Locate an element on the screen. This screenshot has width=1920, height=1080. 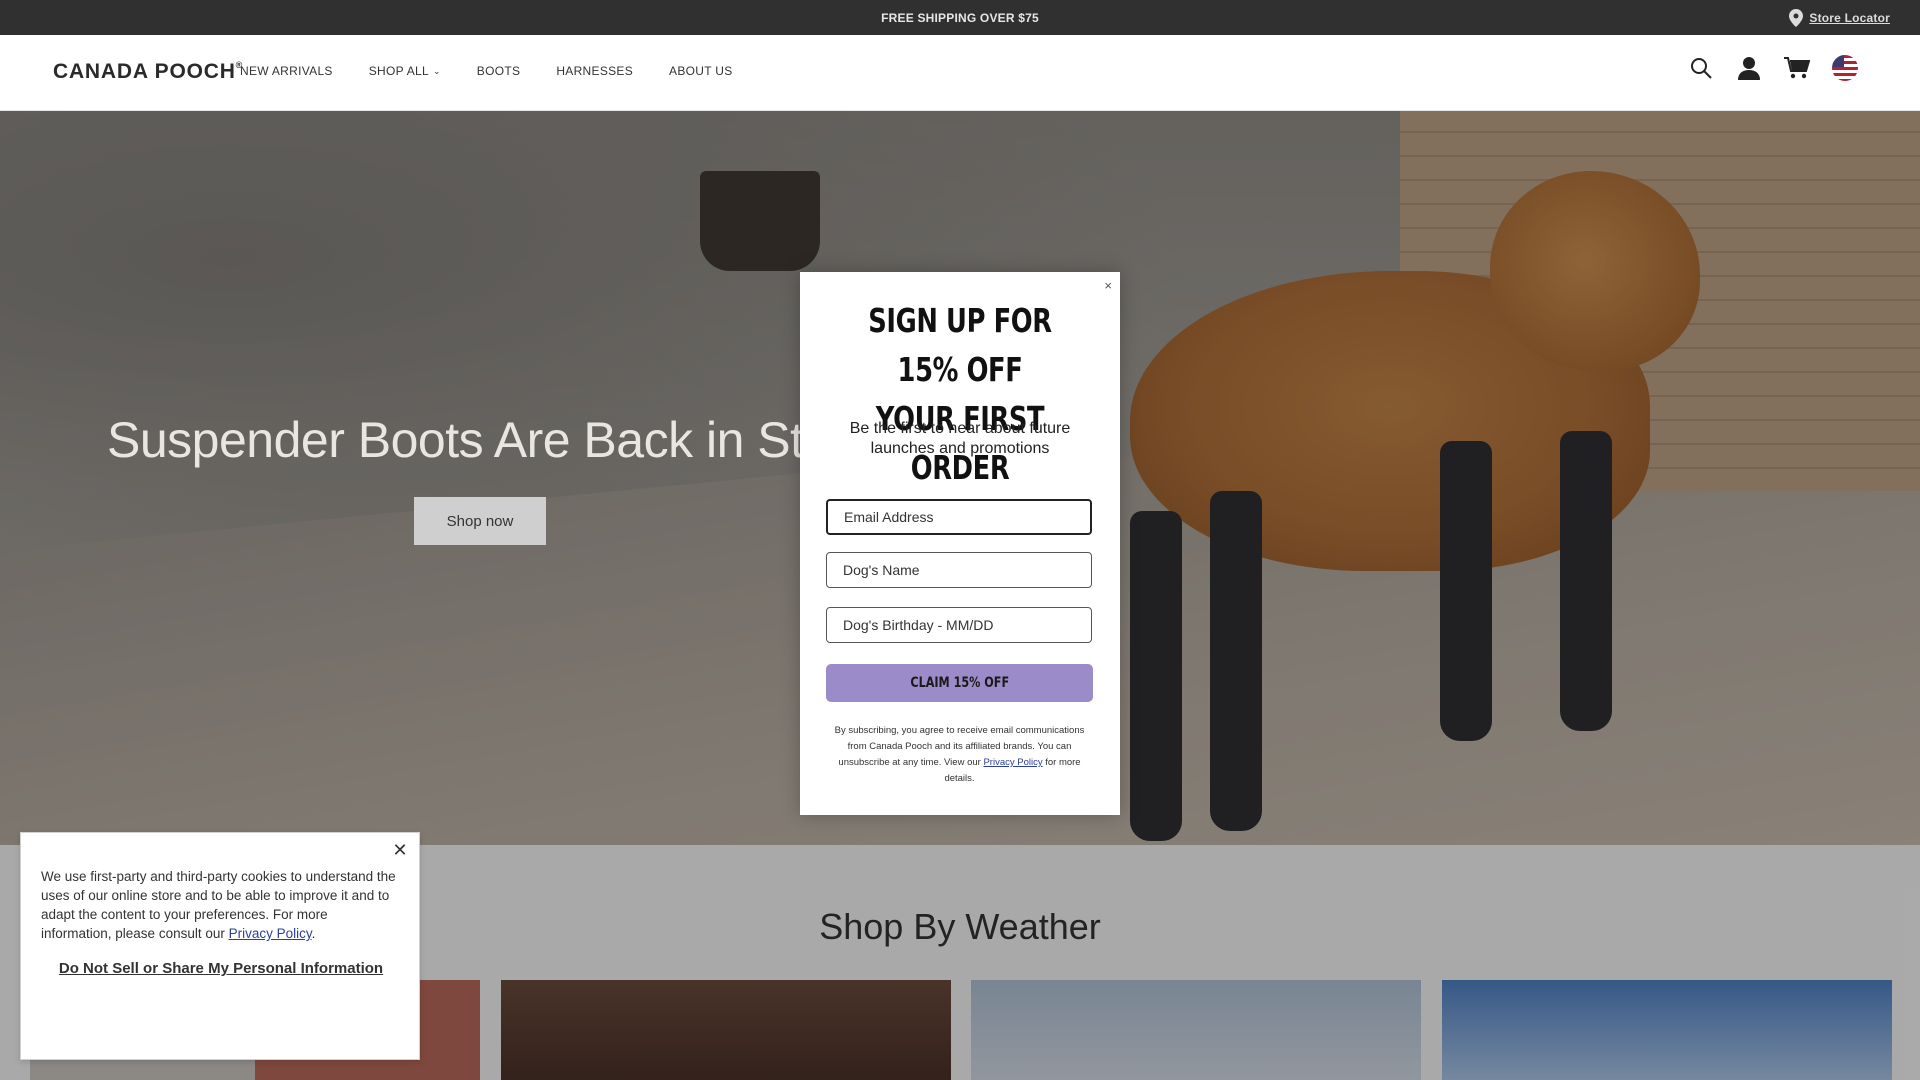
nav-shop-all: SHOP ALL ⌄ is located at coordinates (405, 71).